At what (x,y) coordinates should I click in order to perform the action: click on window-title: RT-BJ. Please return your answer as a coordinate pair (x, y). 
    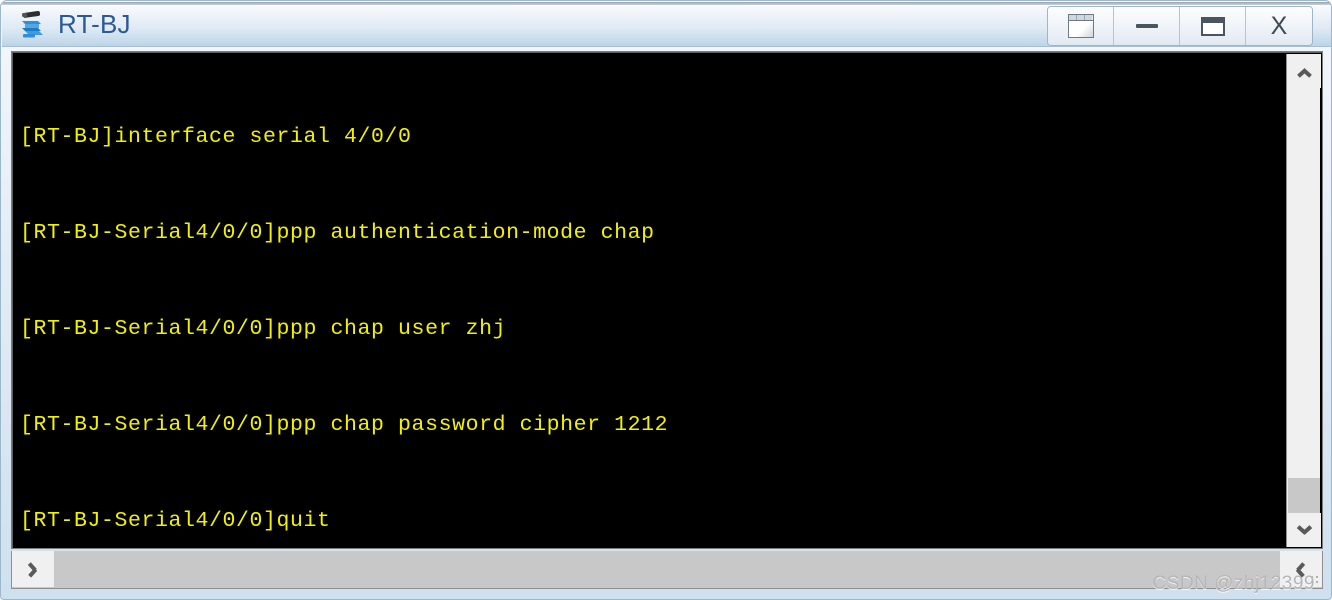
    Looking at the image, I should click on (94, 24).